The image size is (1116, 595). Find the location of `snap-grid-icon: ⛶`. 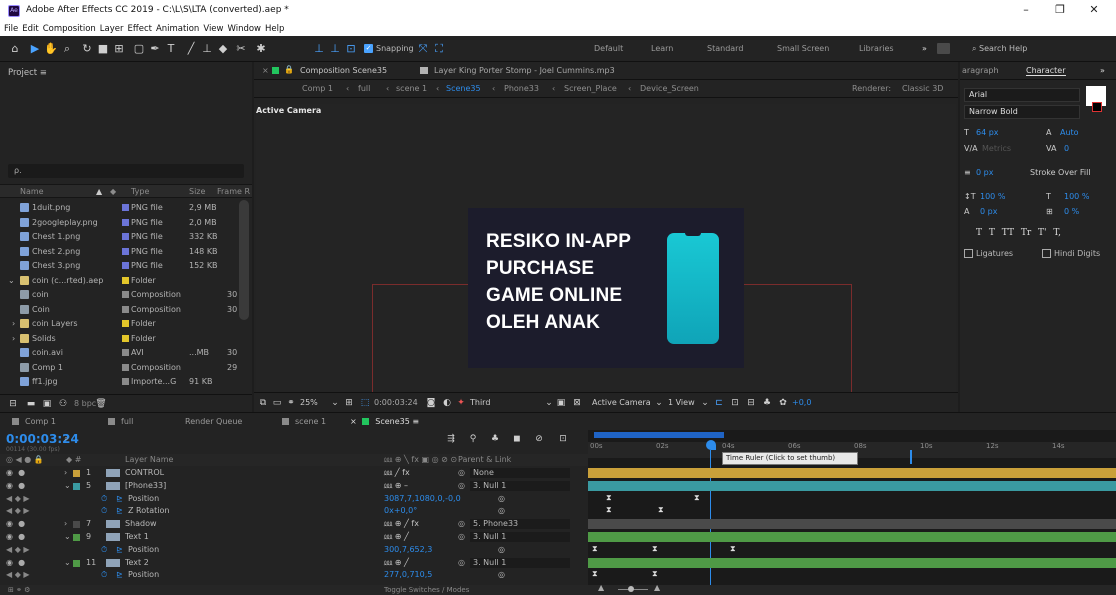

snap-grid-icon: ⛶ is located at coordinates (439, 49).